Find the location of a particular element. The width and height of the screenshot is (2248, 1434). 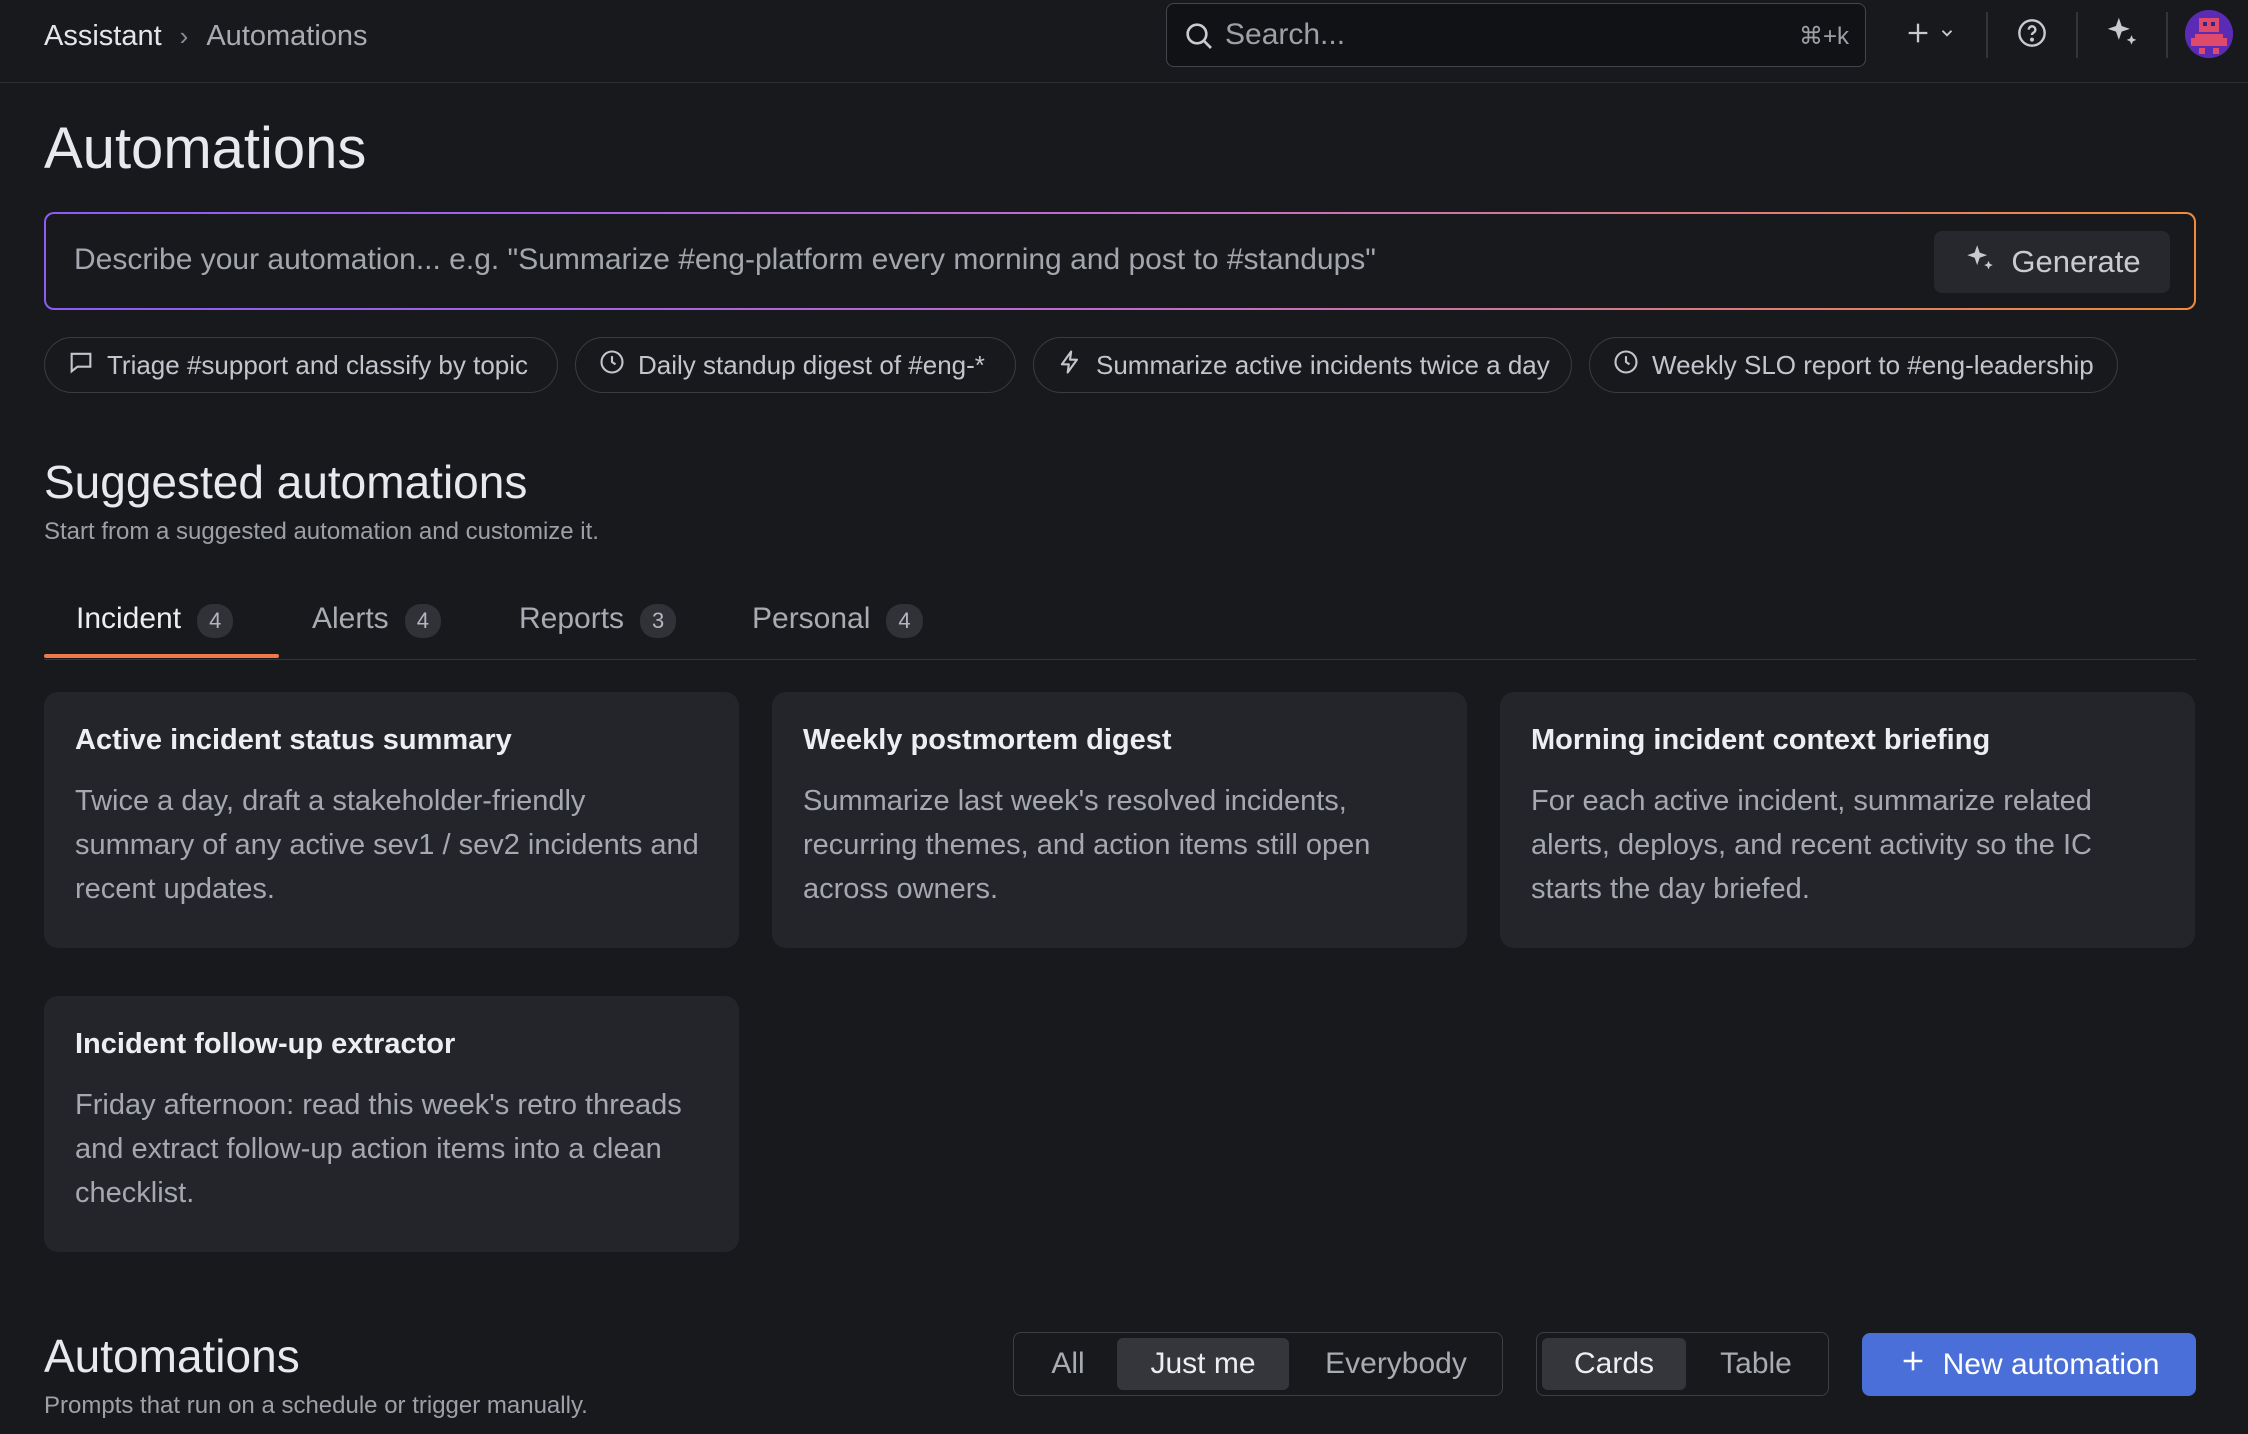

quick-chip-label: Daily standup digest of #eng-* is located at coordinates (811, 364).